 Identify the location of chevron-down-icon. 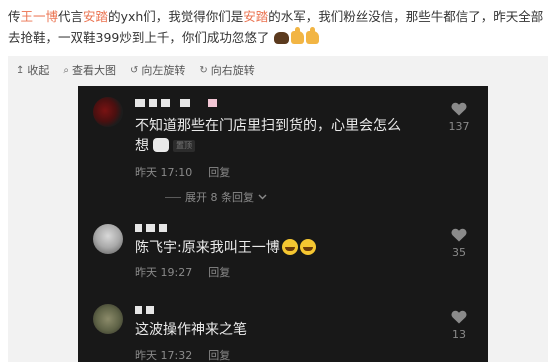
(262, 197).